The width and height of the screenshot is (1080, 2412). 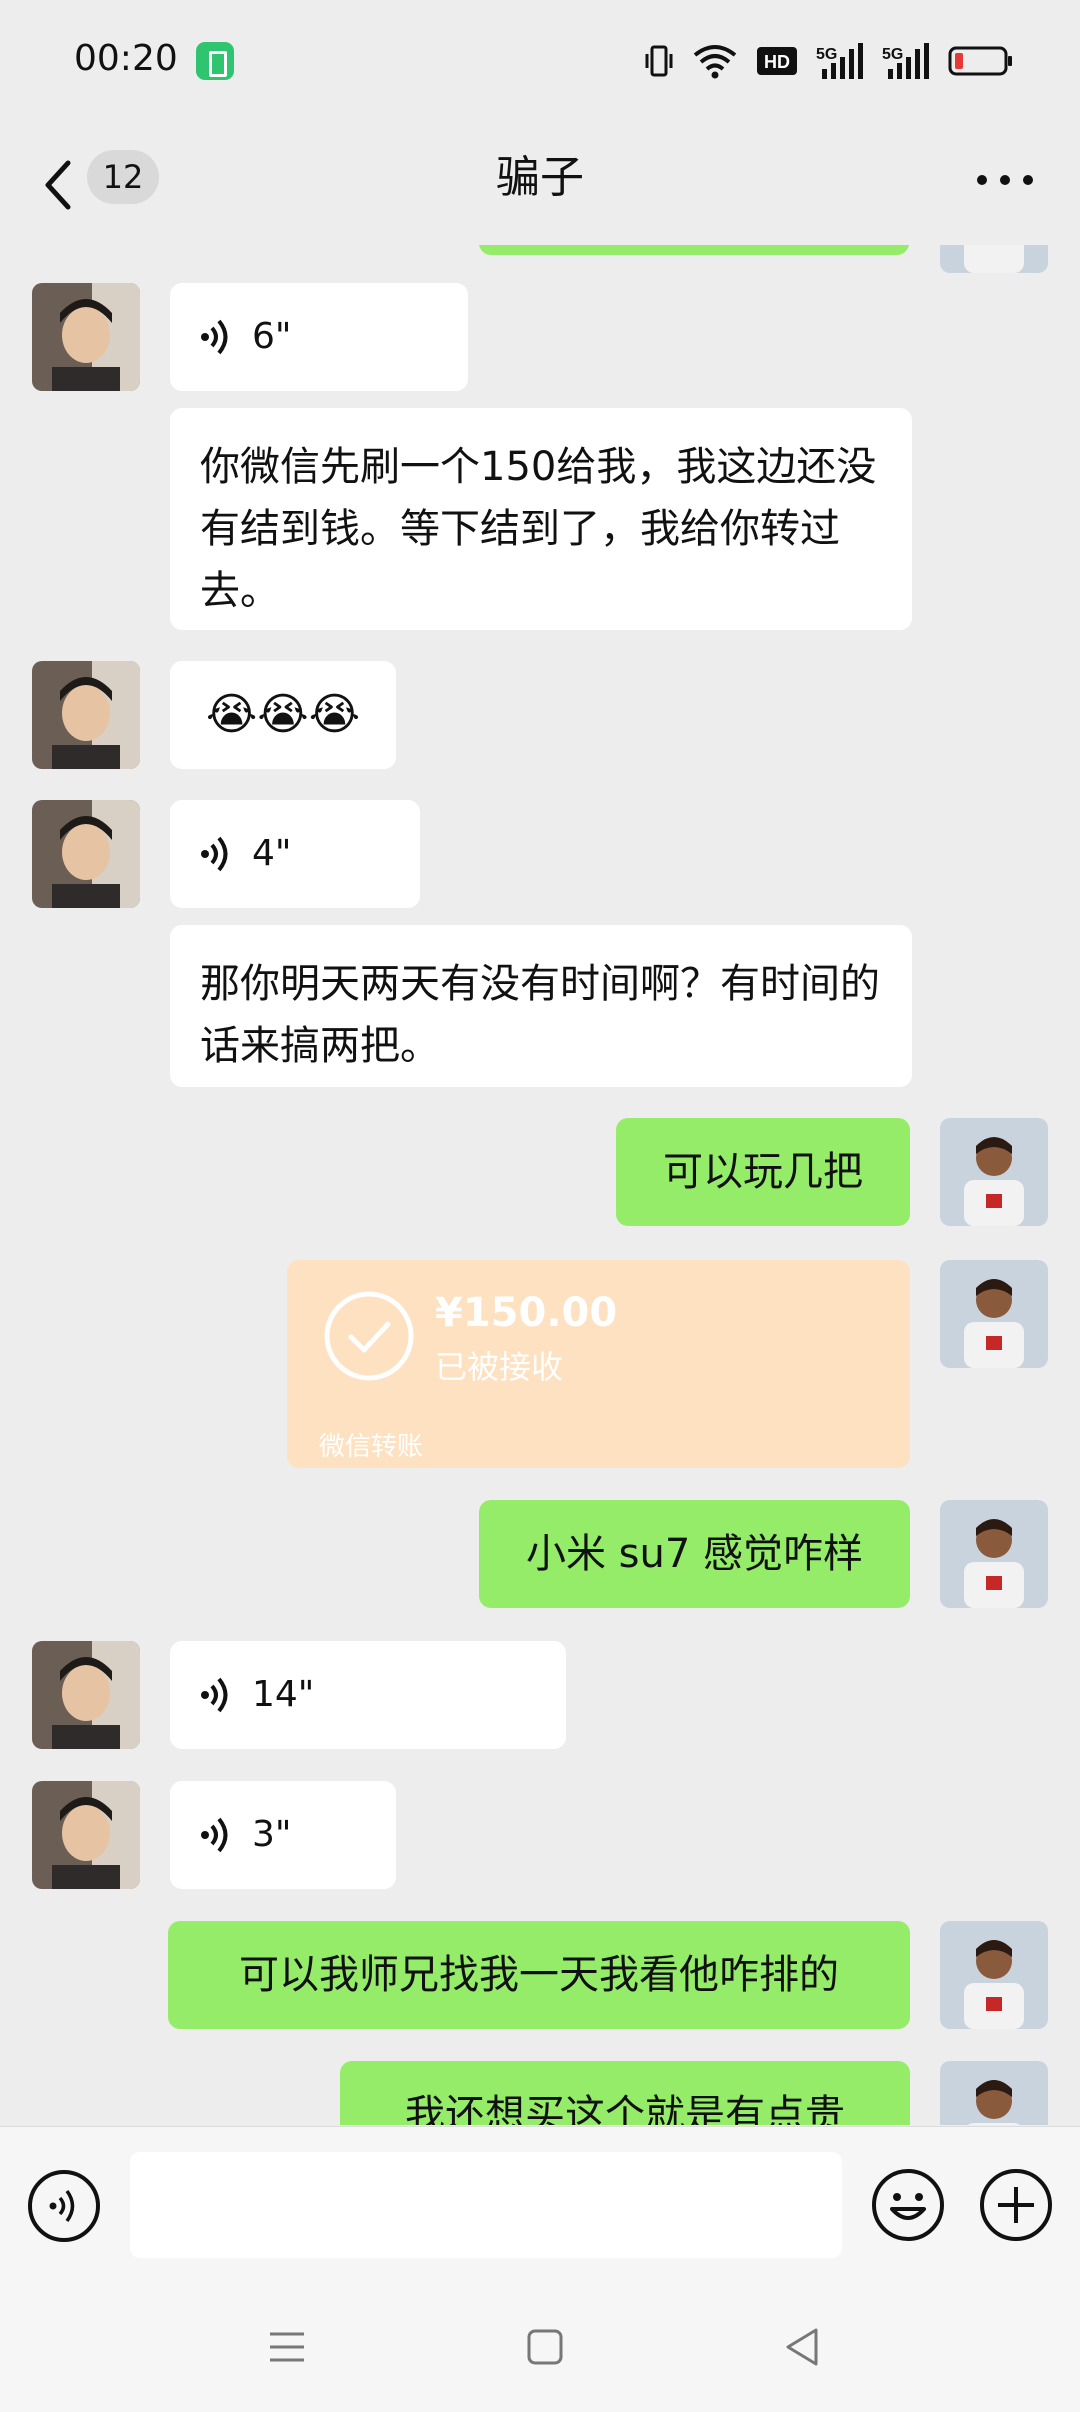 I want to click on status-bar: 00:20 HD 5G 5G, so click(x=540, y=62).